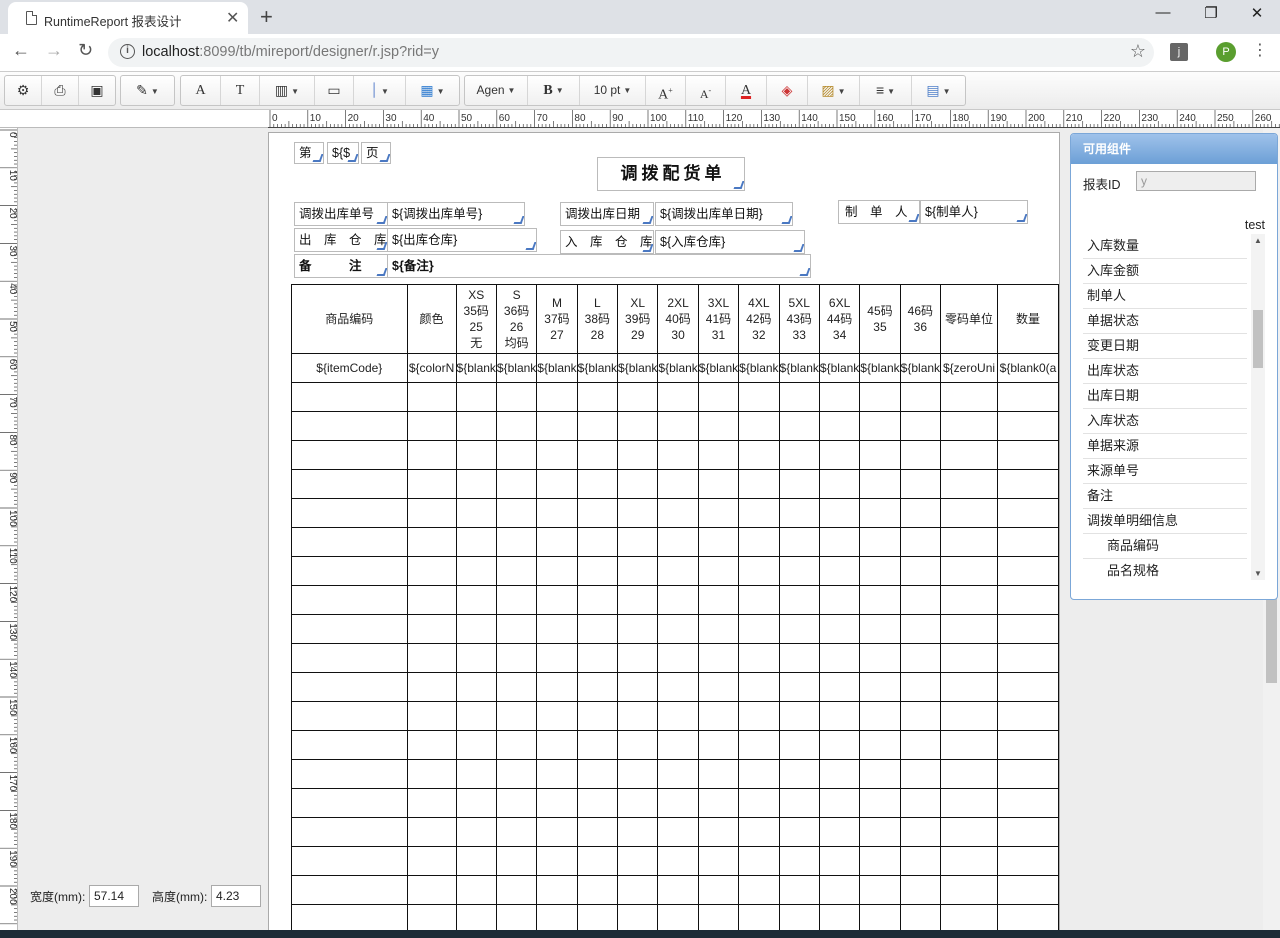 Image resolution: width=1280 pixels, height=938 pixels. Describe the element at coordinates (1028, 319) in the screenshot. I see `header-cell: 数量` at that location.